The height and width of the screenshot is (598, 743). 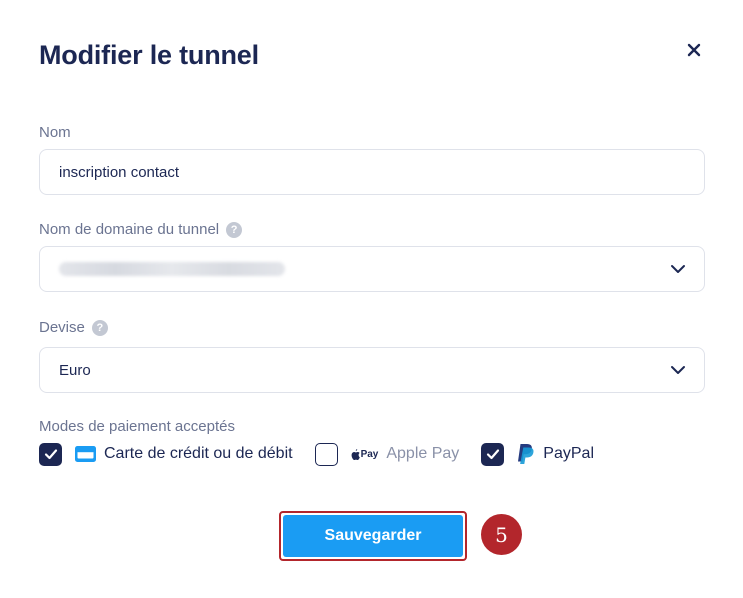 I want to click on name-input-value: inscription contact, so click(x=119, y=172).